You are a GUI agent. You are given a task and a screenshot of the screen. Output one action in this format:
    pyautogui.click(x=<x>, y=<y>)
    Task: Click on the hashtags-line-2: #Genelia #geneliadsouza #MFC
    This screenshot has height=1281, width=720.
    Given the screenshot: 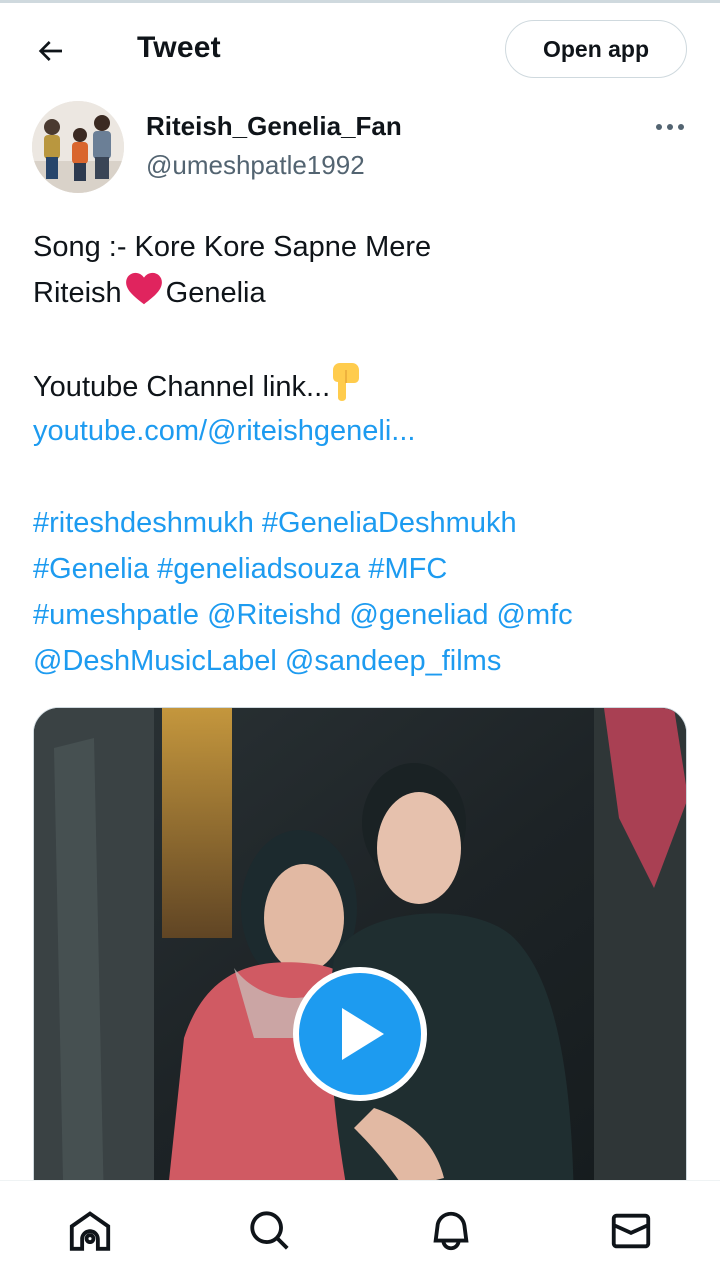 What is the action you would take?
    pyautogui.click(x=240, y=569)
    